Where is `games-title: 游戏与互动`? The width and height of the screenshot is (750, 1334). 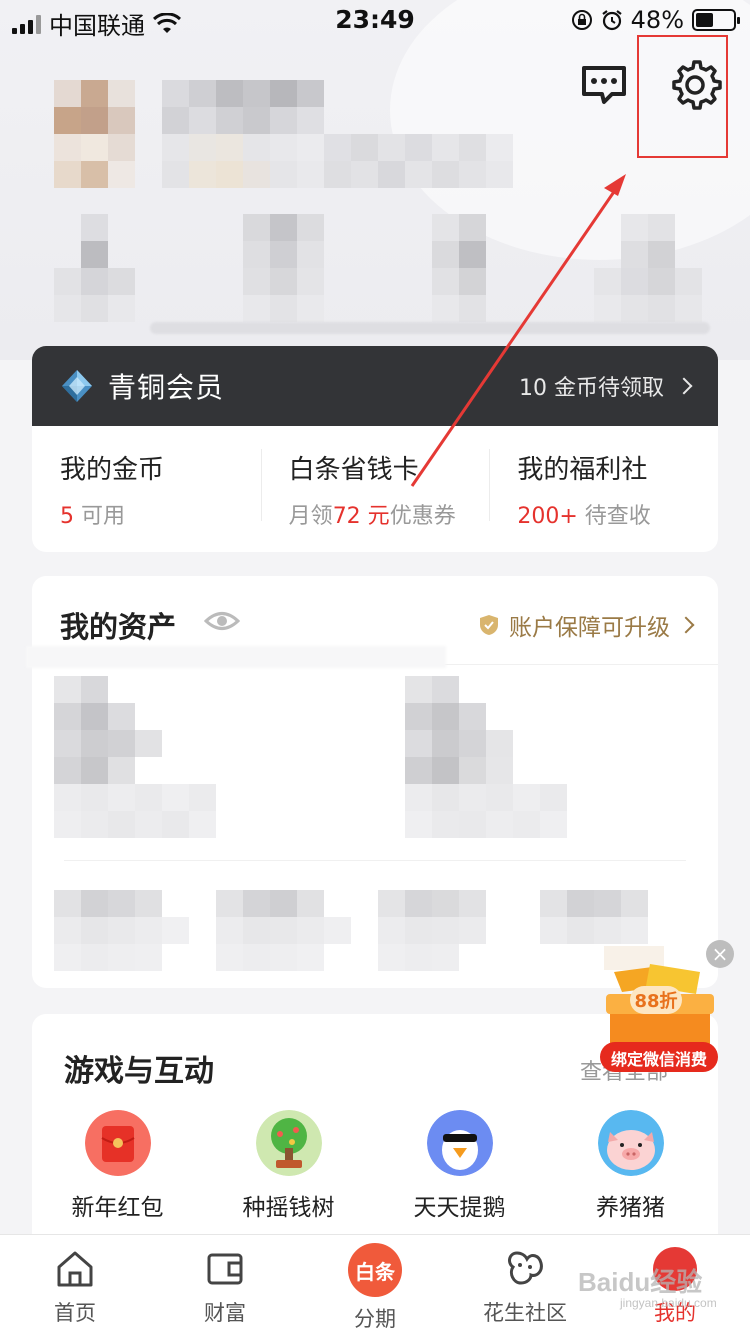
games-title: 游戏与互动 is located at coordinates (139, 1071).